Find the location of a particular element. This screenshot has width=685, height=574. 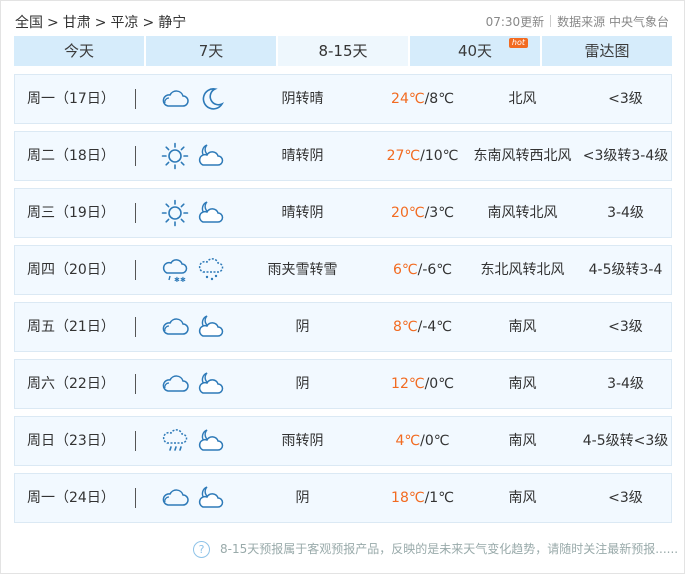

tab-label: 雷达图 is located at coordinates (607, 51).